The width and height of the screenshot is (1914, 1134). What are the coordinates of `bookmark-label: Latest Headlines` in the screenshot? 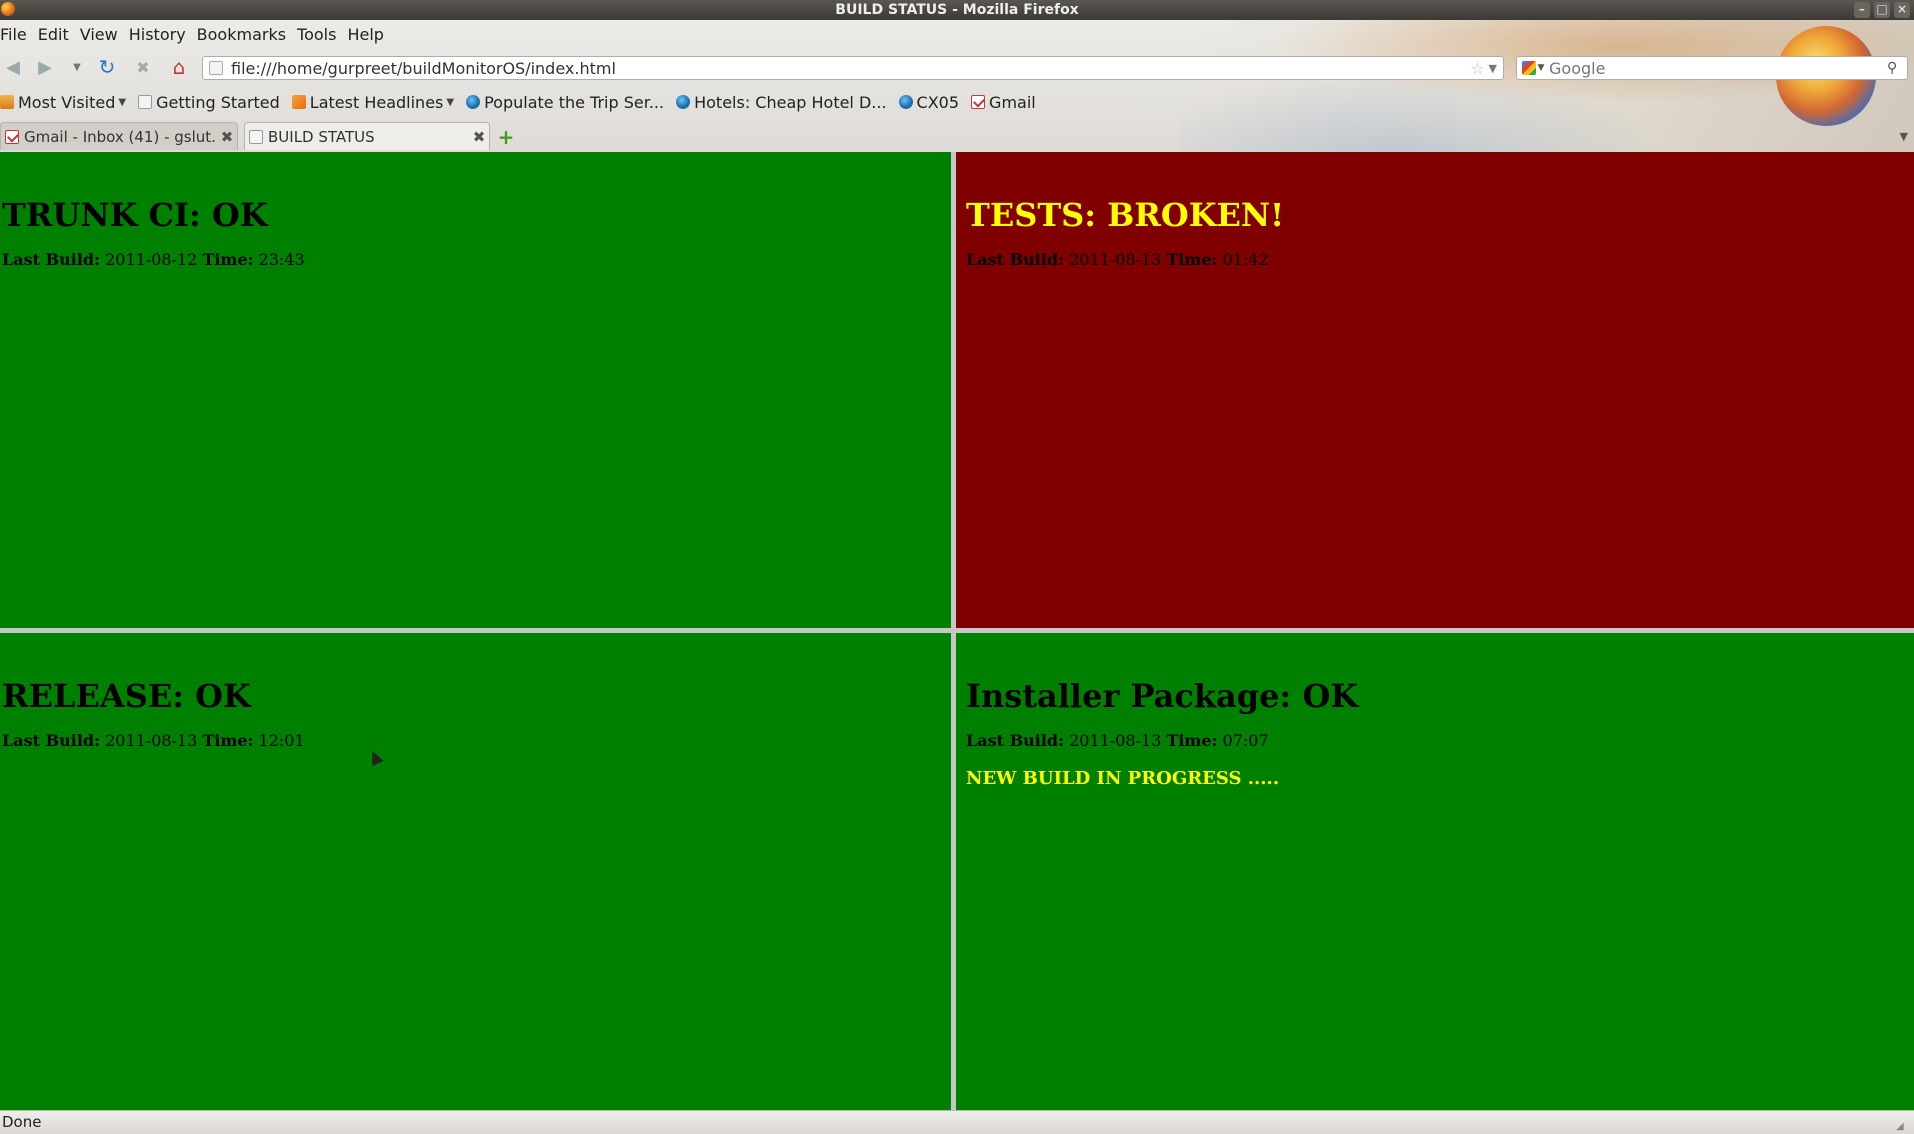 It's located at (376, 102).